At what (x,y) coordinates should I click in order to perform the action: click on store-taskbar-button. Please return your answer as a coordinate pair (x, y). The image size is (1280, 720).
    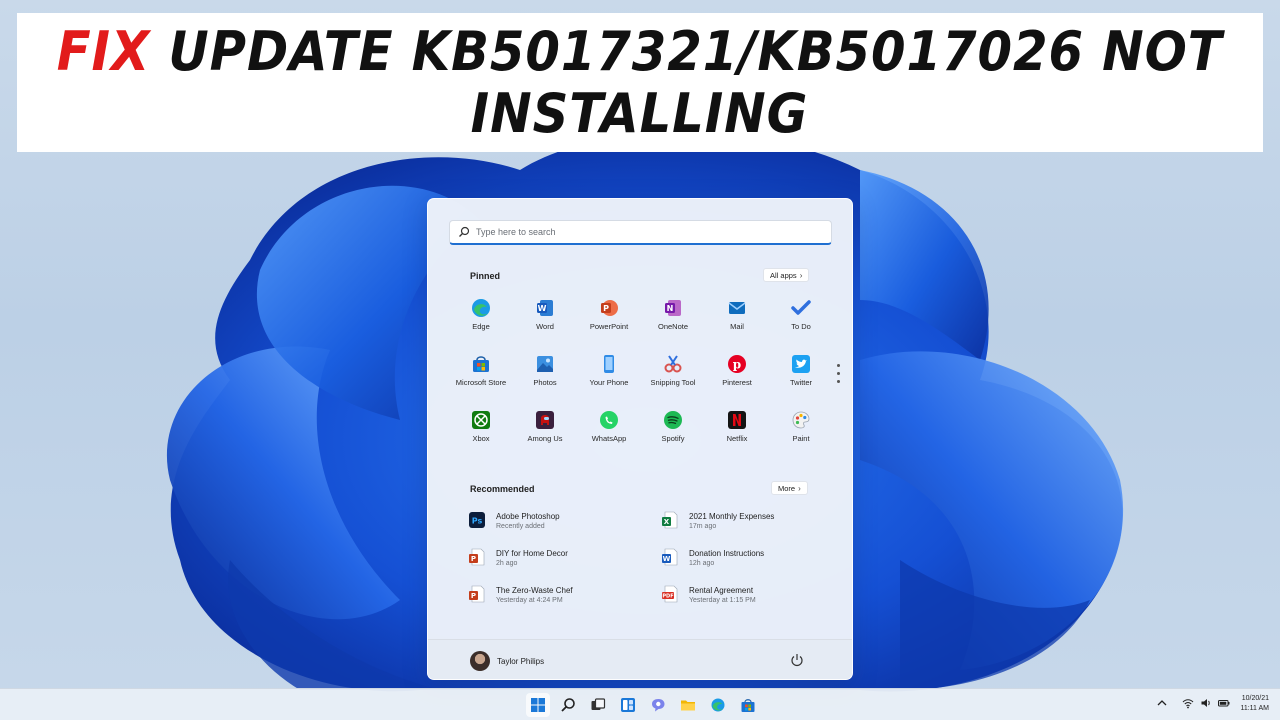
    Looking at the image, I should click on (748, 705).